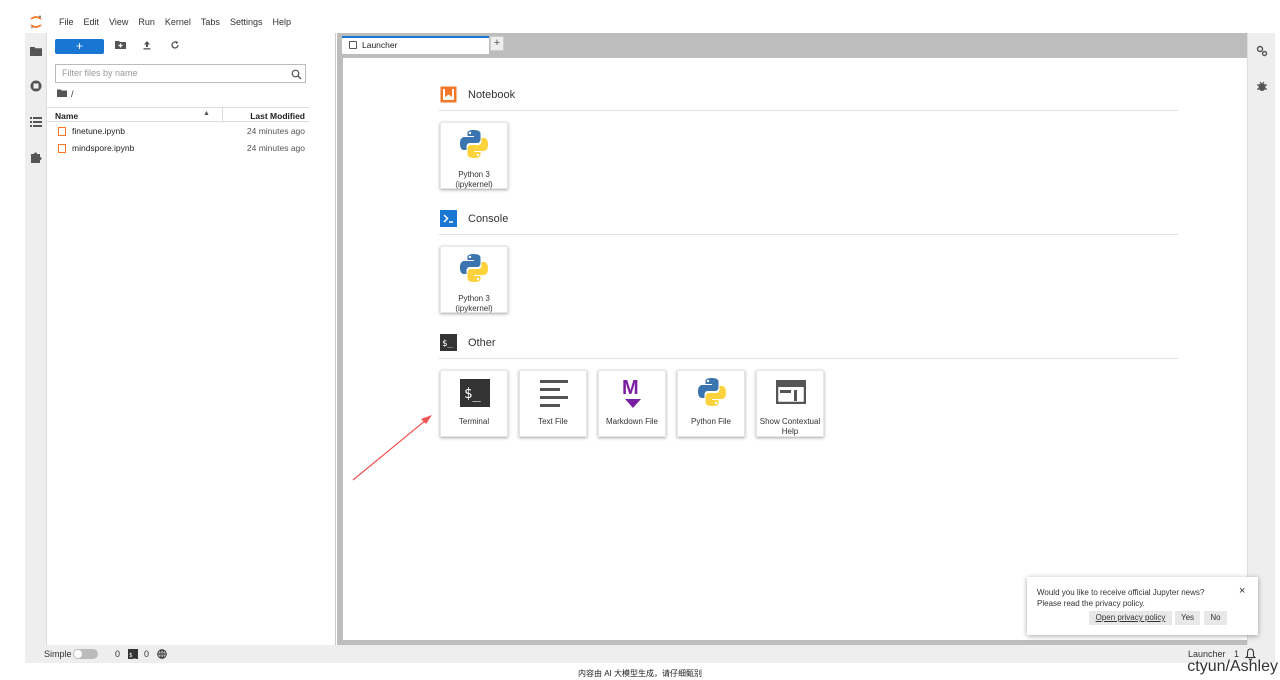 This screenshot has width=1280, height=680. I want to click on status-bar: Simple 0 $_ 0 Launcher 1, so click(650, 654).